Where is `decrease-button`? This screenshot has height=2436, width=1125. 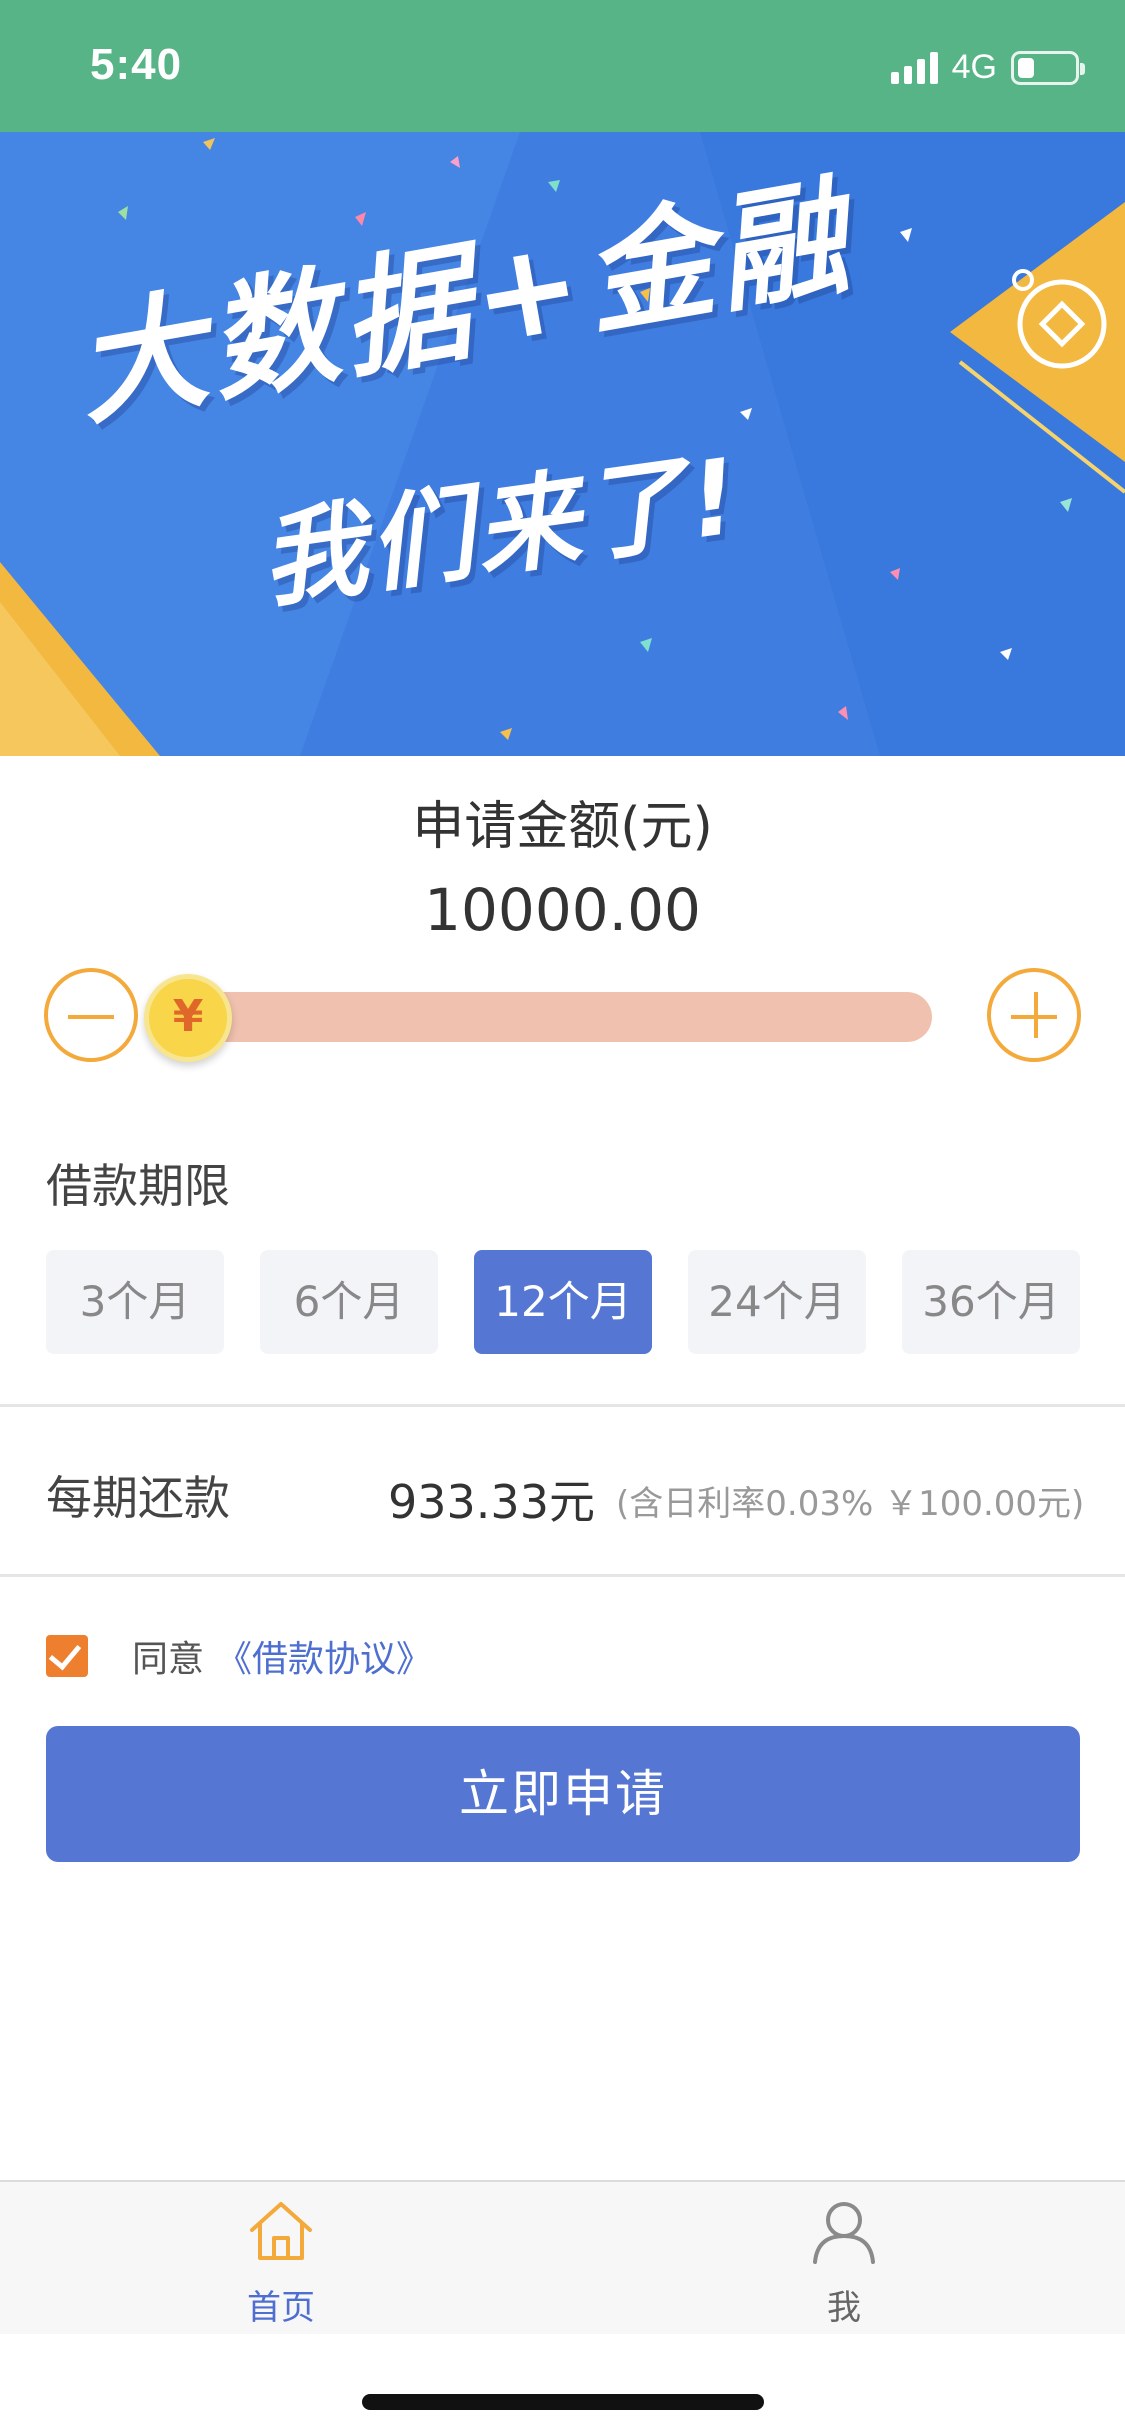
decrease-button is located at coordinates (91, 1015).